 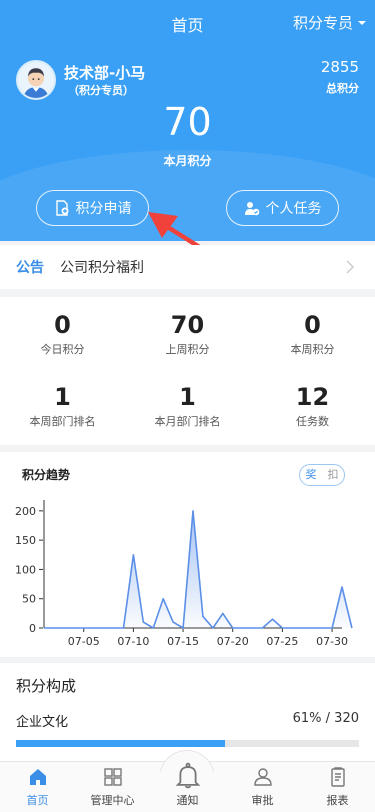 What do you see at coordinates (37, 777) in the screenshot?
I see `home-icon` at bounding box center [37, 777].